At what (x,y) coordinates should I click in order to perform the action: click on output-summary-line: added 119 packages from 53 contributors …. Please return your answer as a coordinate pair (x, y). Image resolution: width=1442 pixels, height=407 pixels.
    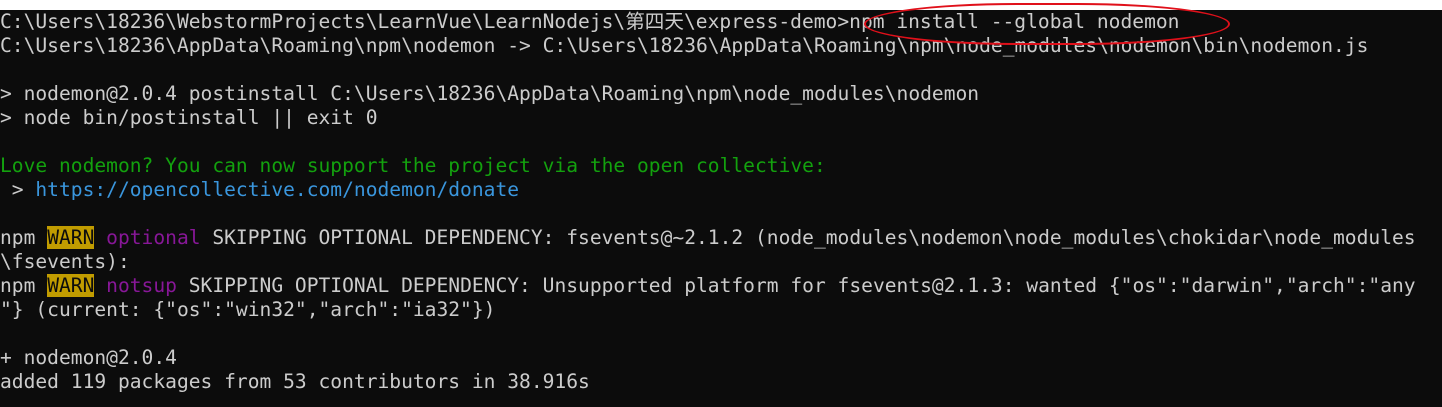
    Looking at the image, I should click on (295, 381).